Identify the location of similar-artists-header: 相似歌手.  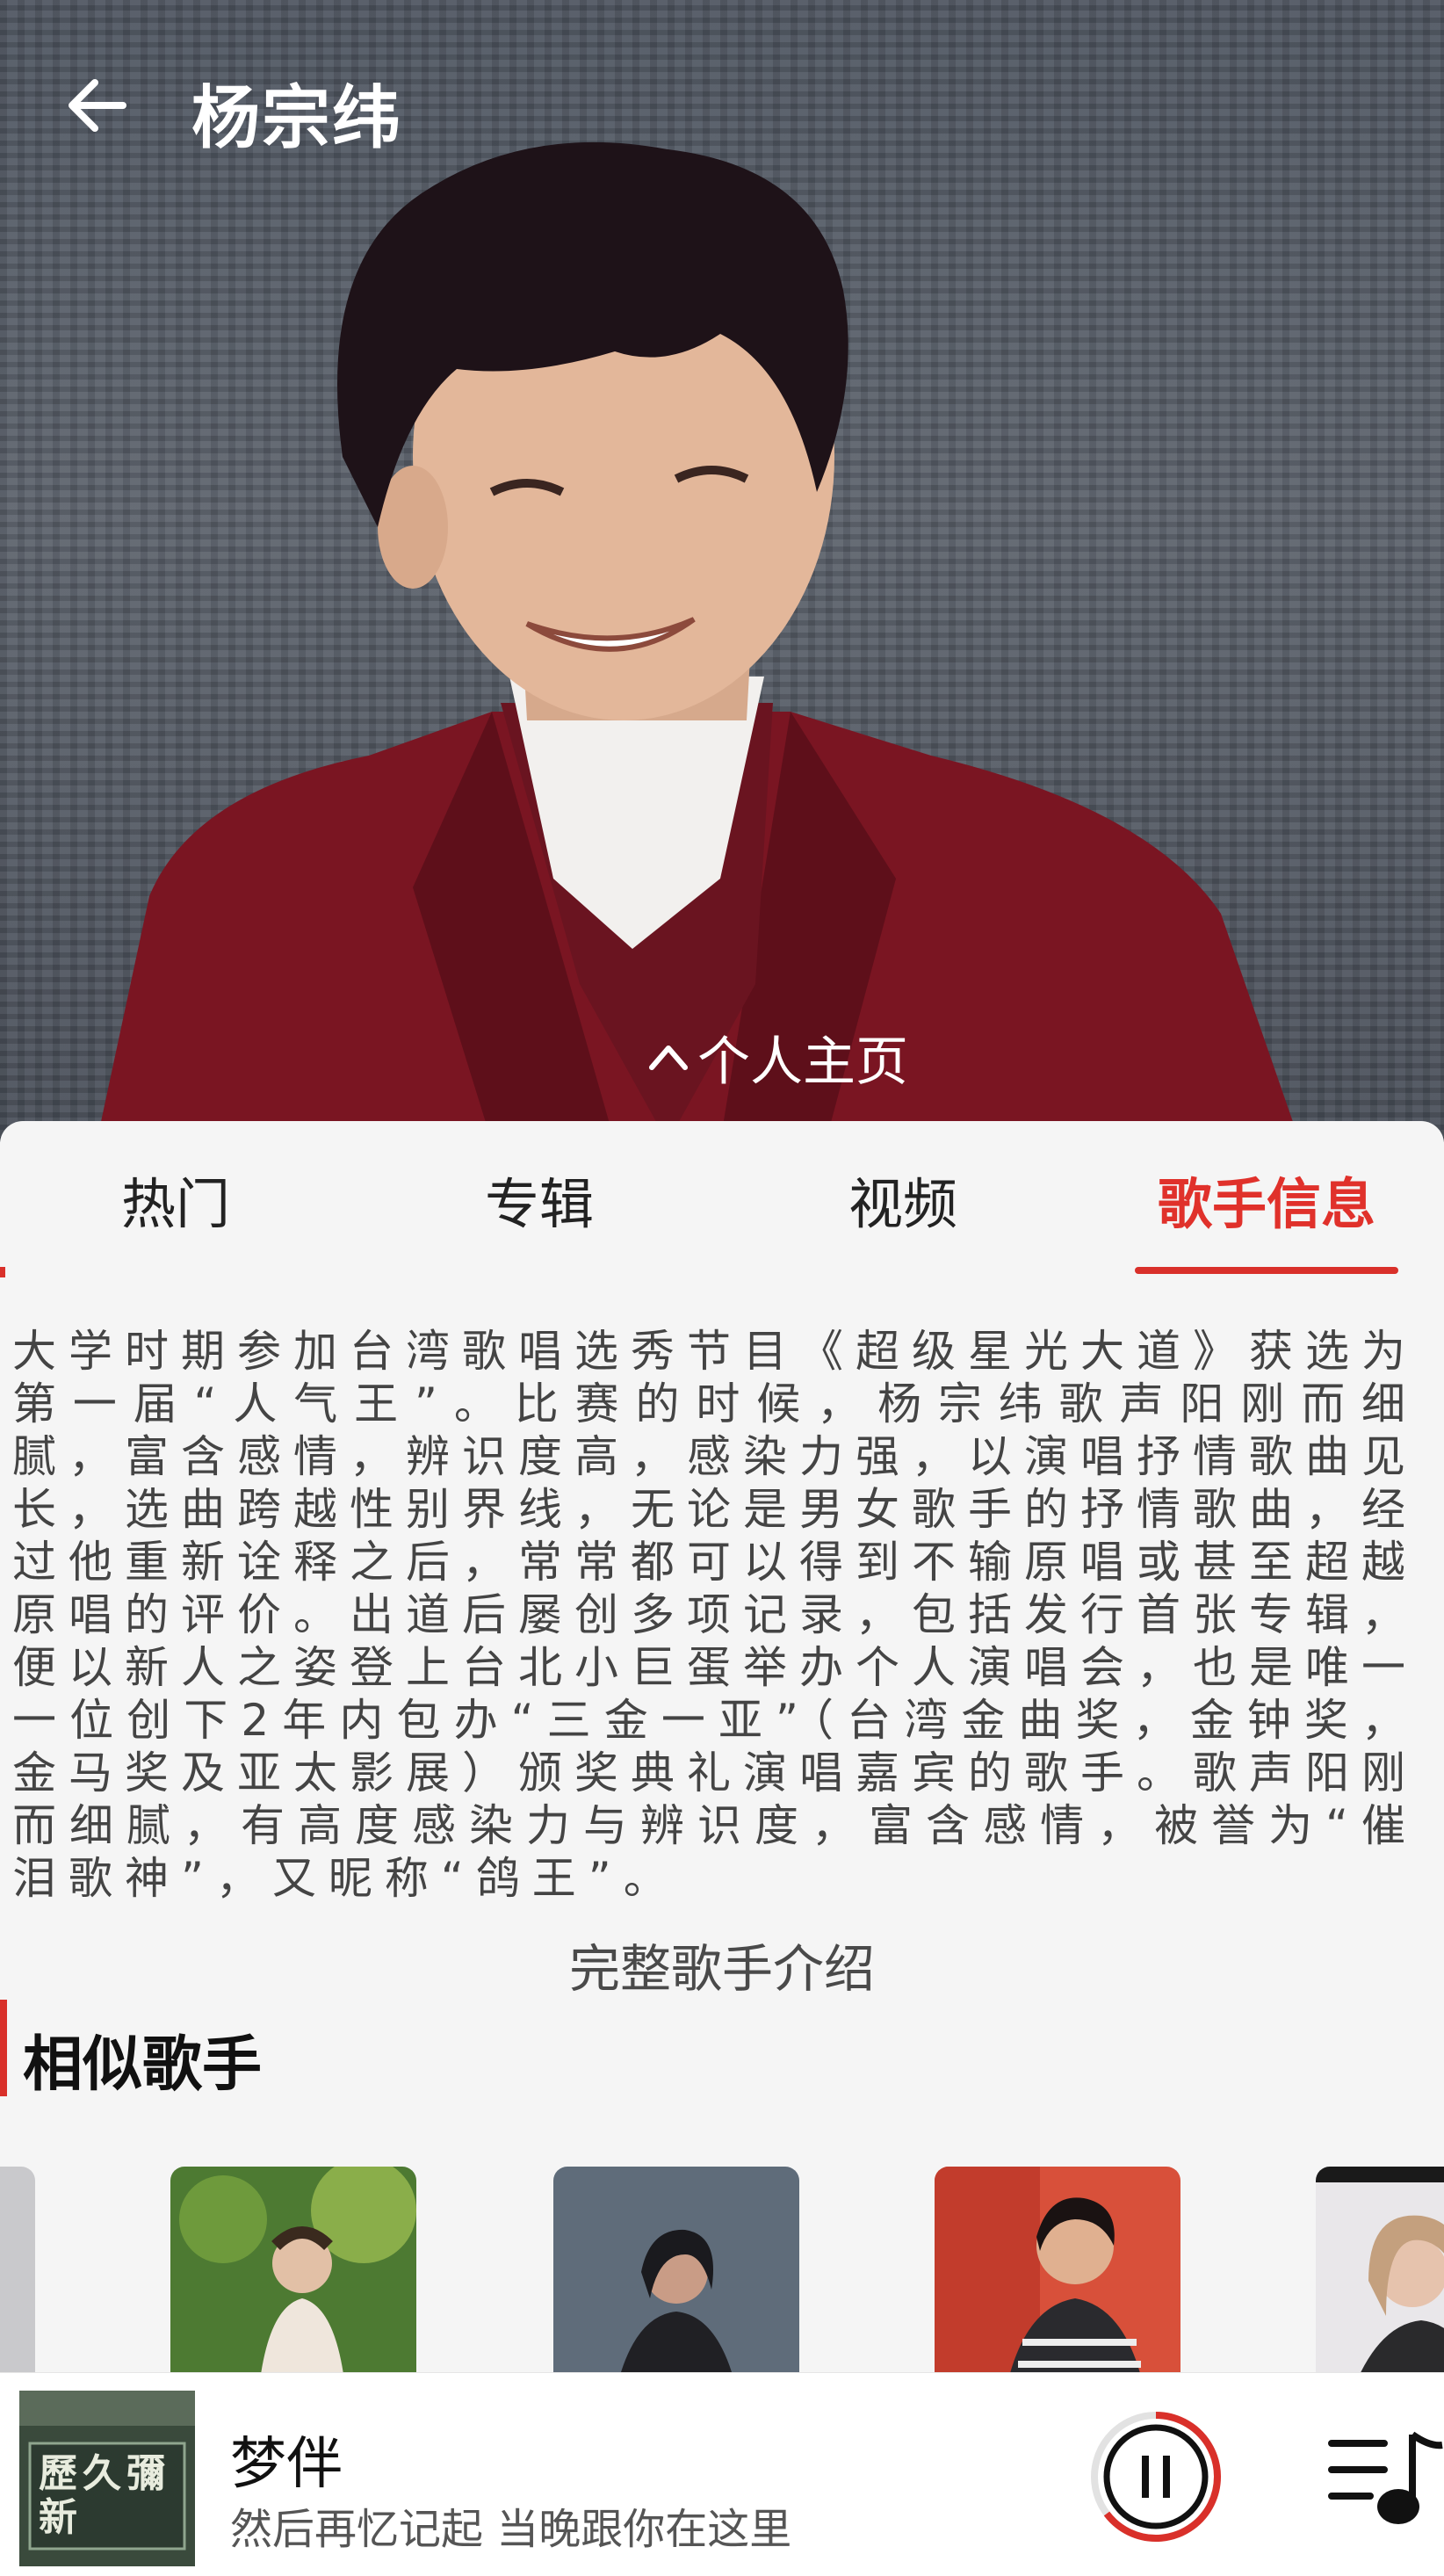
(263, 2052).